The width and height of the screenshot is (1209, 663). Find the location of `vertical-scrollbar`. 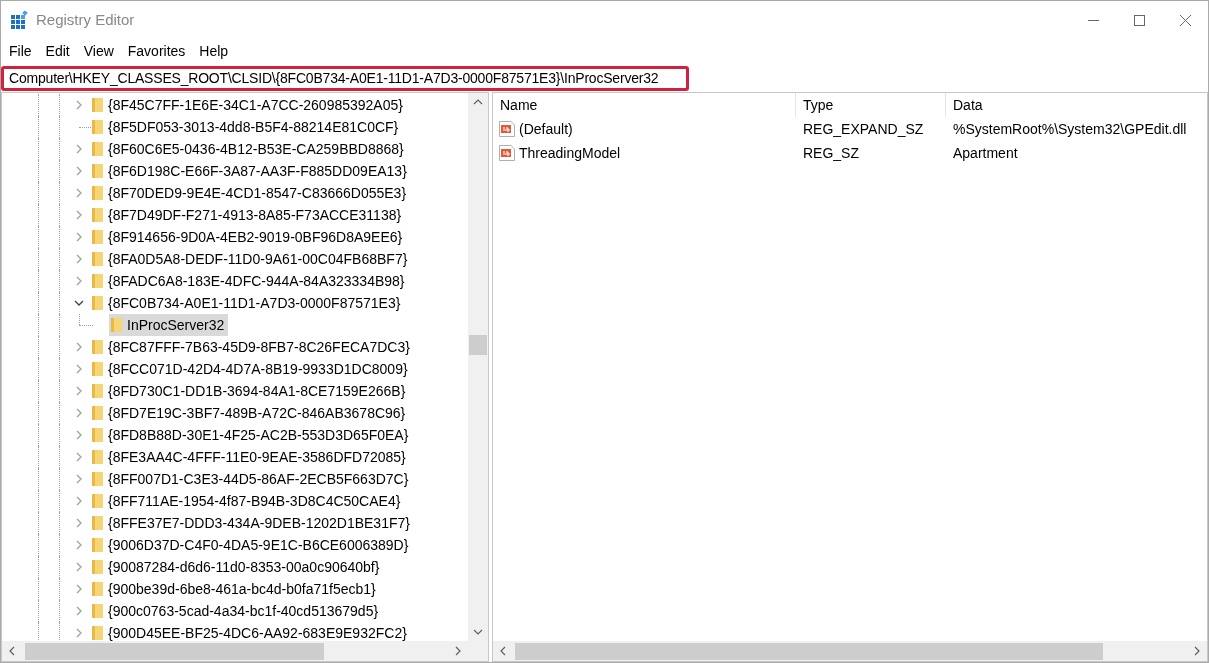

vertical-scrollbar is located at coordinates (478, 367).